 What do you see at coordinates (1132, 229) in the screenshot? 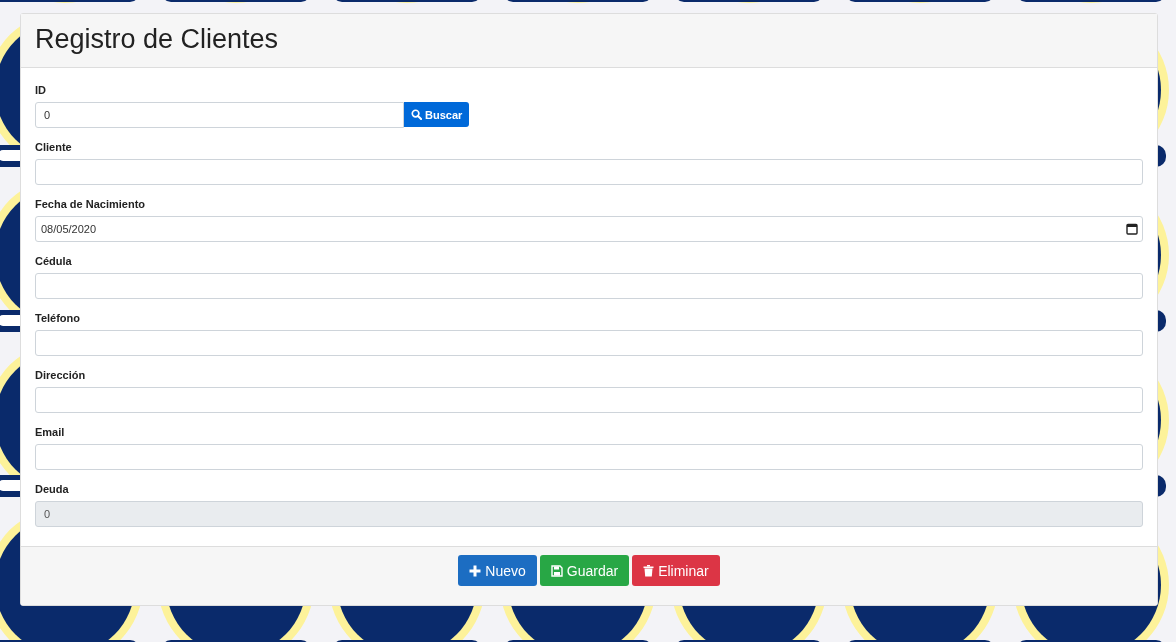
I see `calendar-icon` at bounding box center [1132, 229].